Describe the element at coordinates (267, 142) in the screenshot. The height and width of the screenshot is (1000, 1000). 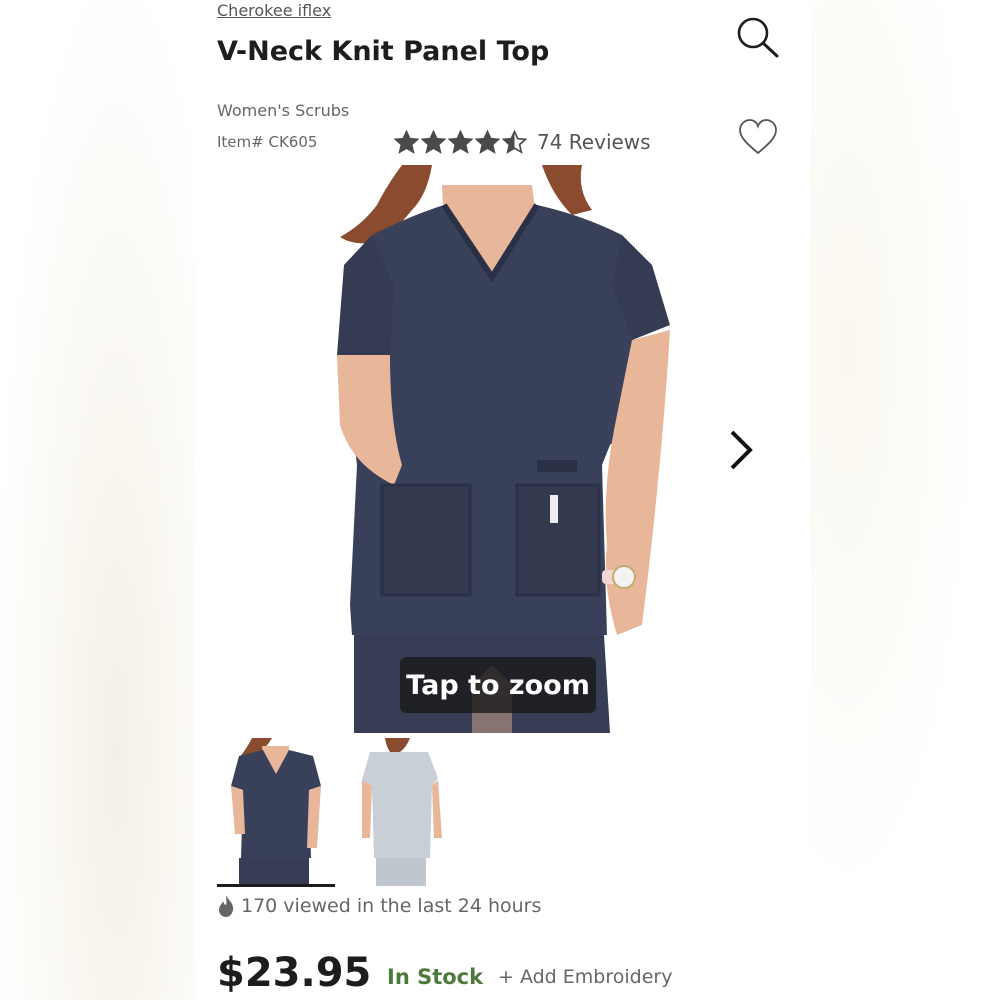
I see `item-number: Item# CK605` at that location.